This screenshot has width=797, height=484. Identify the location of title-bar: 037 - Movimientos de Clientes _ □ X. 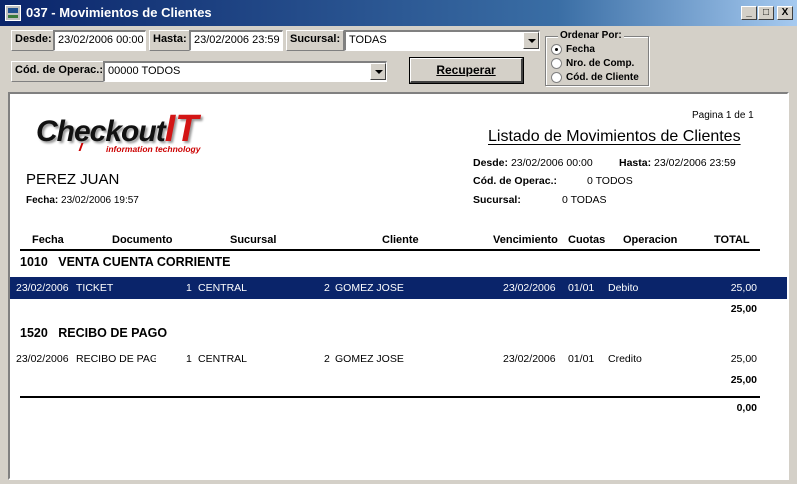
(398, 13).